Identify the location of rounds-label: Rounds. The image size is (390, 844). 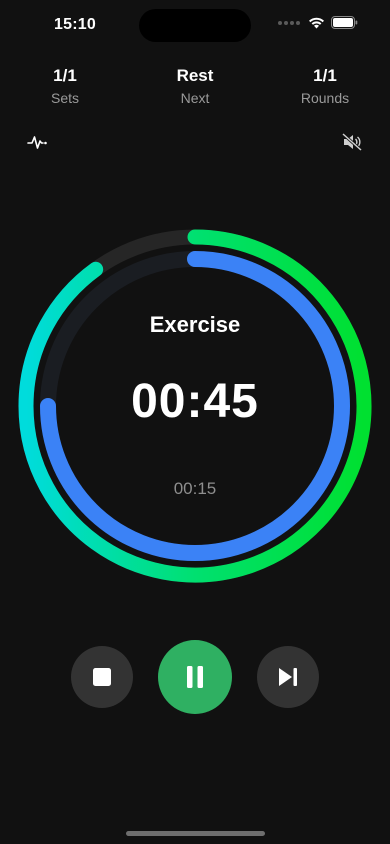
(325, 98).